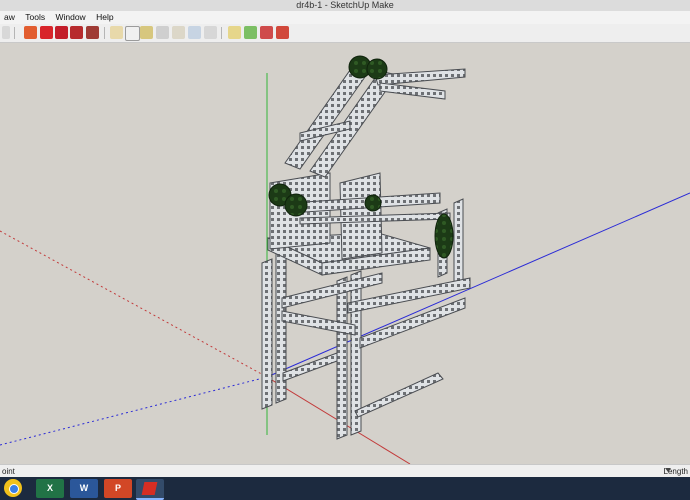 The width and height of the screenshot is (690, 500). What do you see at coordinates (345, 471) in the screenshot?
I see `status-bar: oint Length` at bounding box center [345, 471].